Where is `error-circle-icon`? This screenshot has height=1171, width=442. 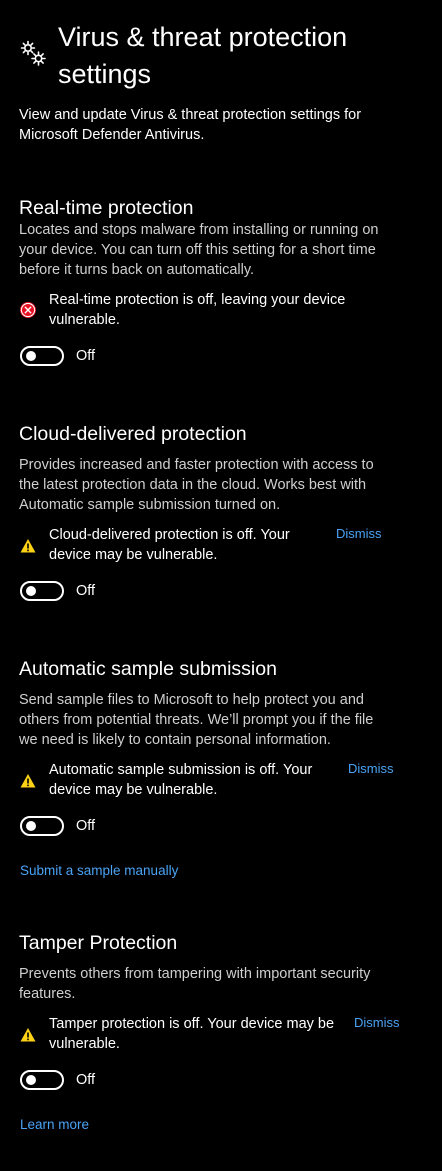
error-circle-icon is located at coordinates (28, 310).